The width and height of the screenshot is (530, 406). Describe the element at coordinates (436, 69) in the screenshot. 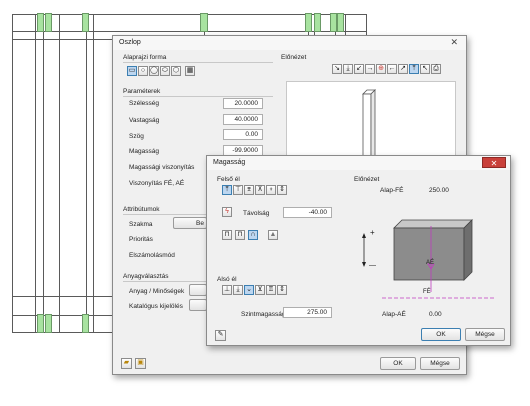

I see `print-icon: ⎙` at that location.